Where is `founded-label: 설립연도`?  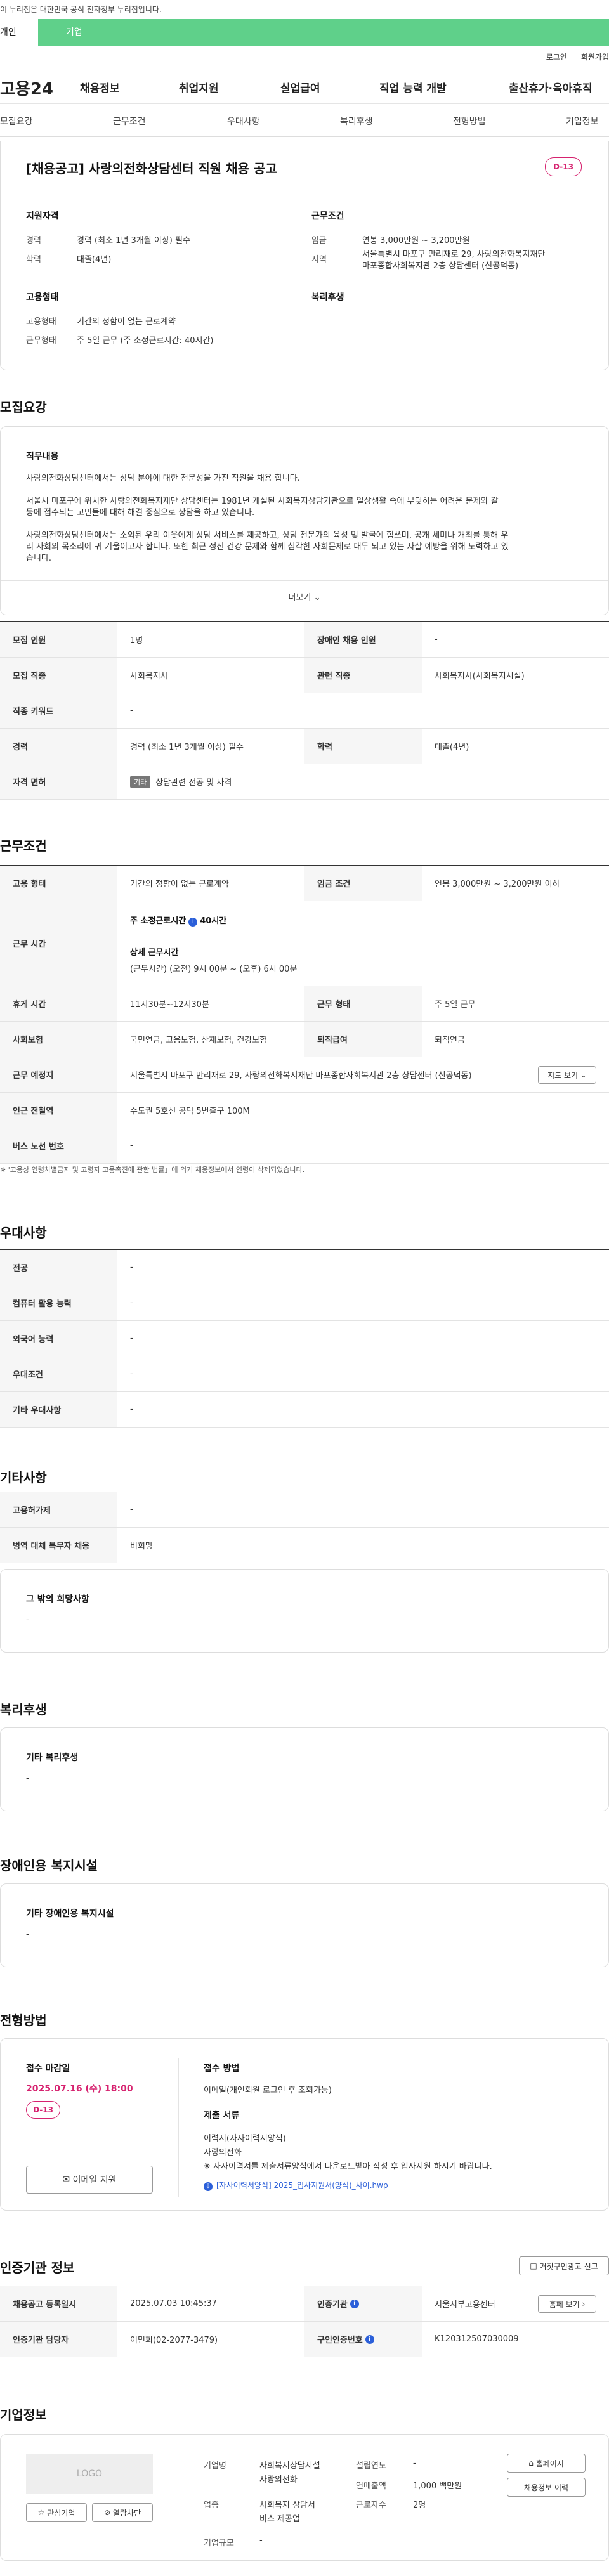
founded-label: 설립연도 is located at coordinates (371, 2466).